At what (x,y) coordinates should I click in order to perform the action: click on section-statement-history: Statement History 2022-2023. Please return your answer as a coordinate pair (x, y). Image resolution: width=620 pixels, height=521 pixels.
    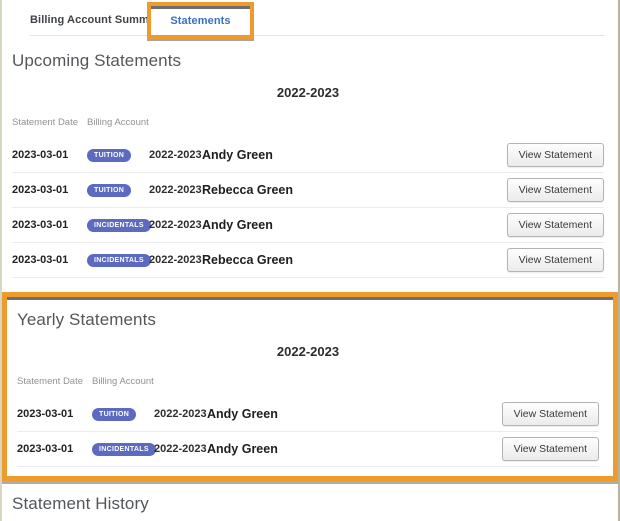
    Looking at the image, I should click on (310, 501).